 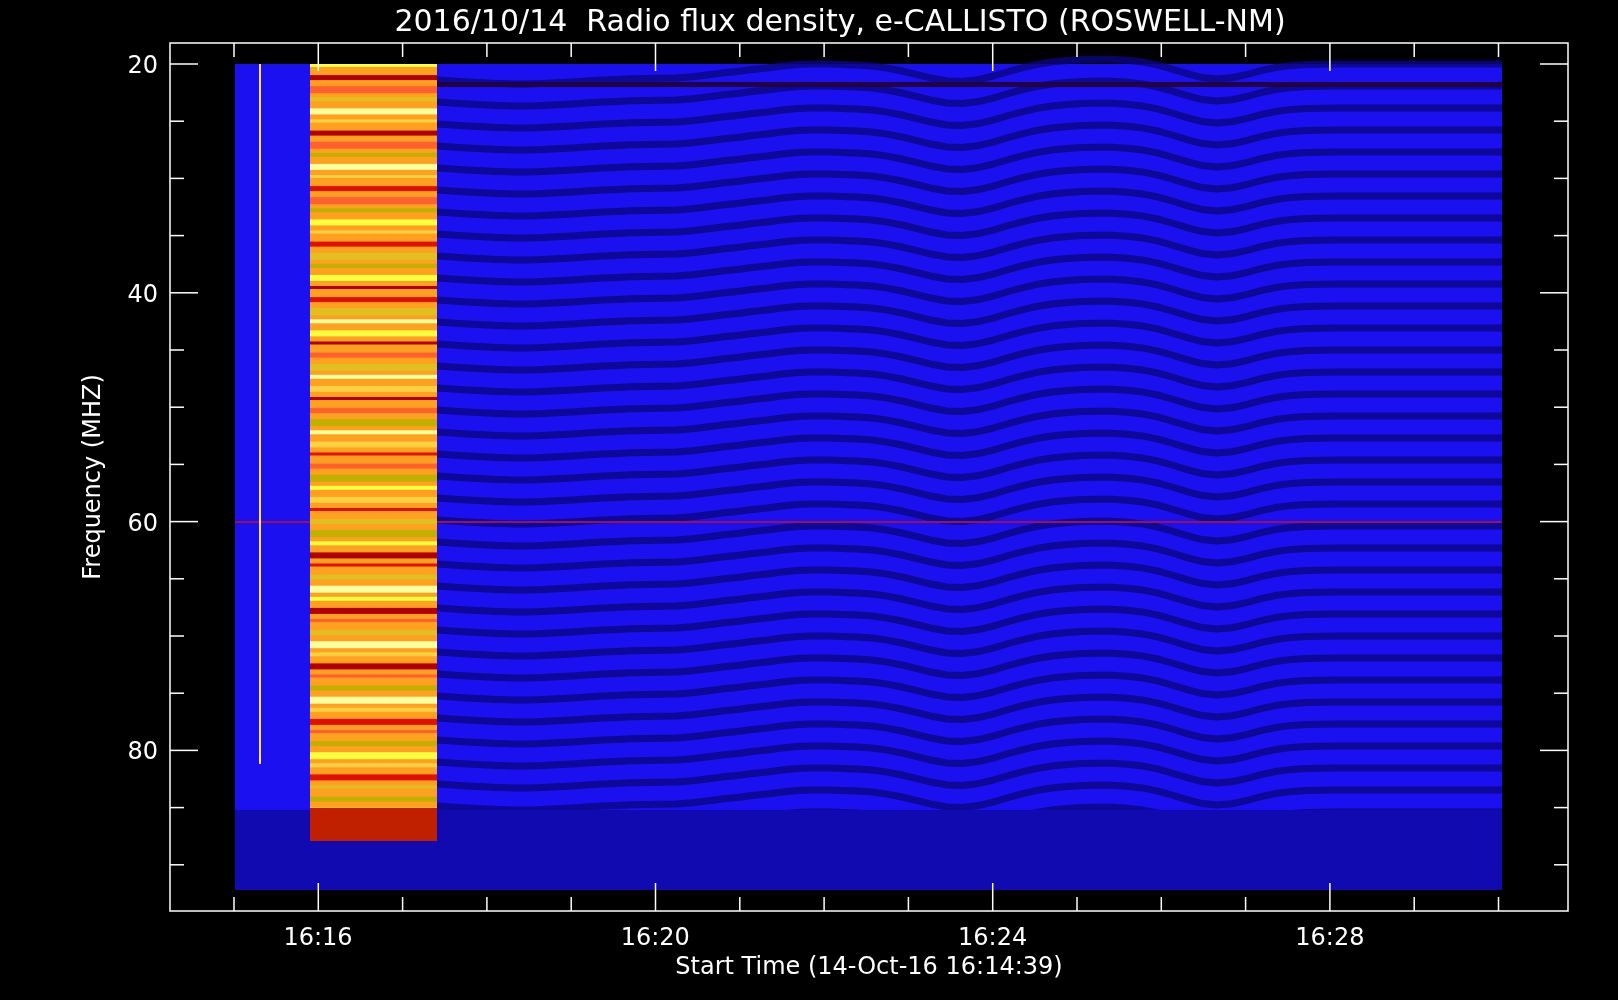 I want to click on y-axis-label: Frequency (MHZ), so click(x=92, y=477).